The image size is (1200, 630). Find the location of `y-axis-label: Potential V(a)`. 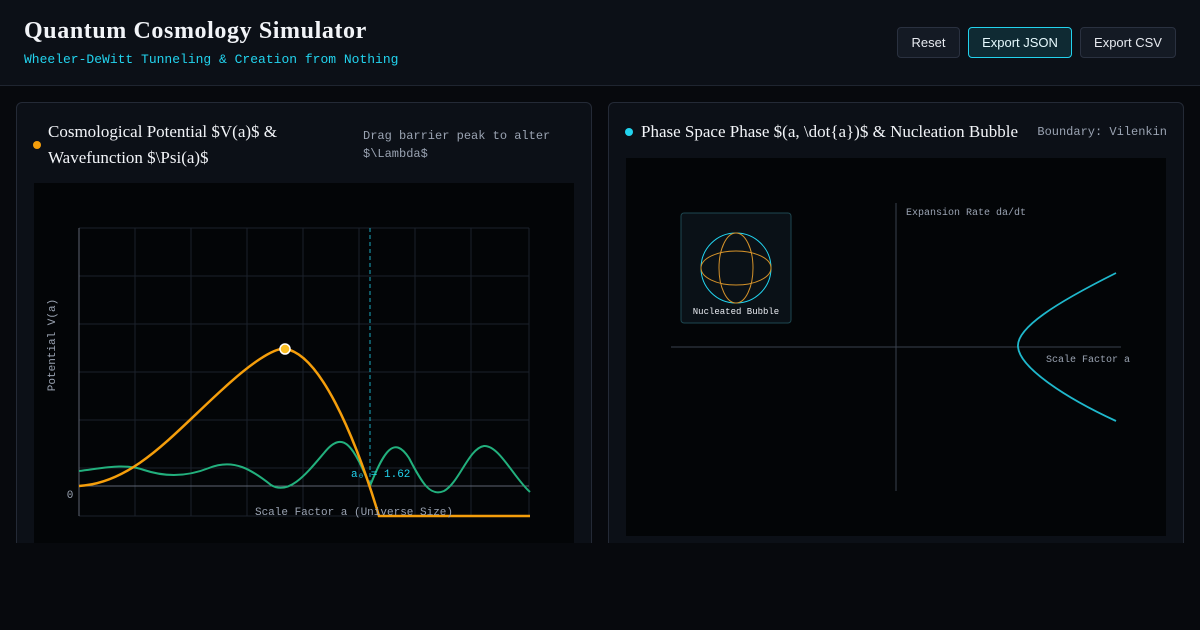

y-axis-label: Potential V(a) is located at coordinates (53, 345).